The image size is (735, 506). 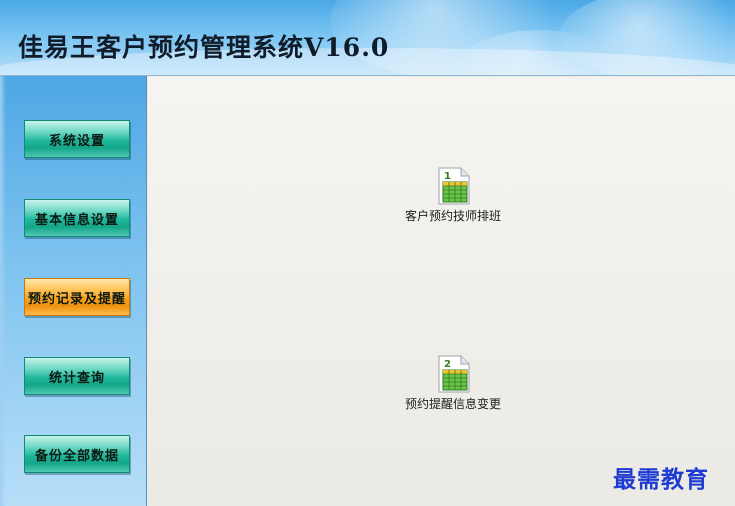 I want to click on sidebar-item-statistics-query: 统计查询, so click(x=77, y=376).